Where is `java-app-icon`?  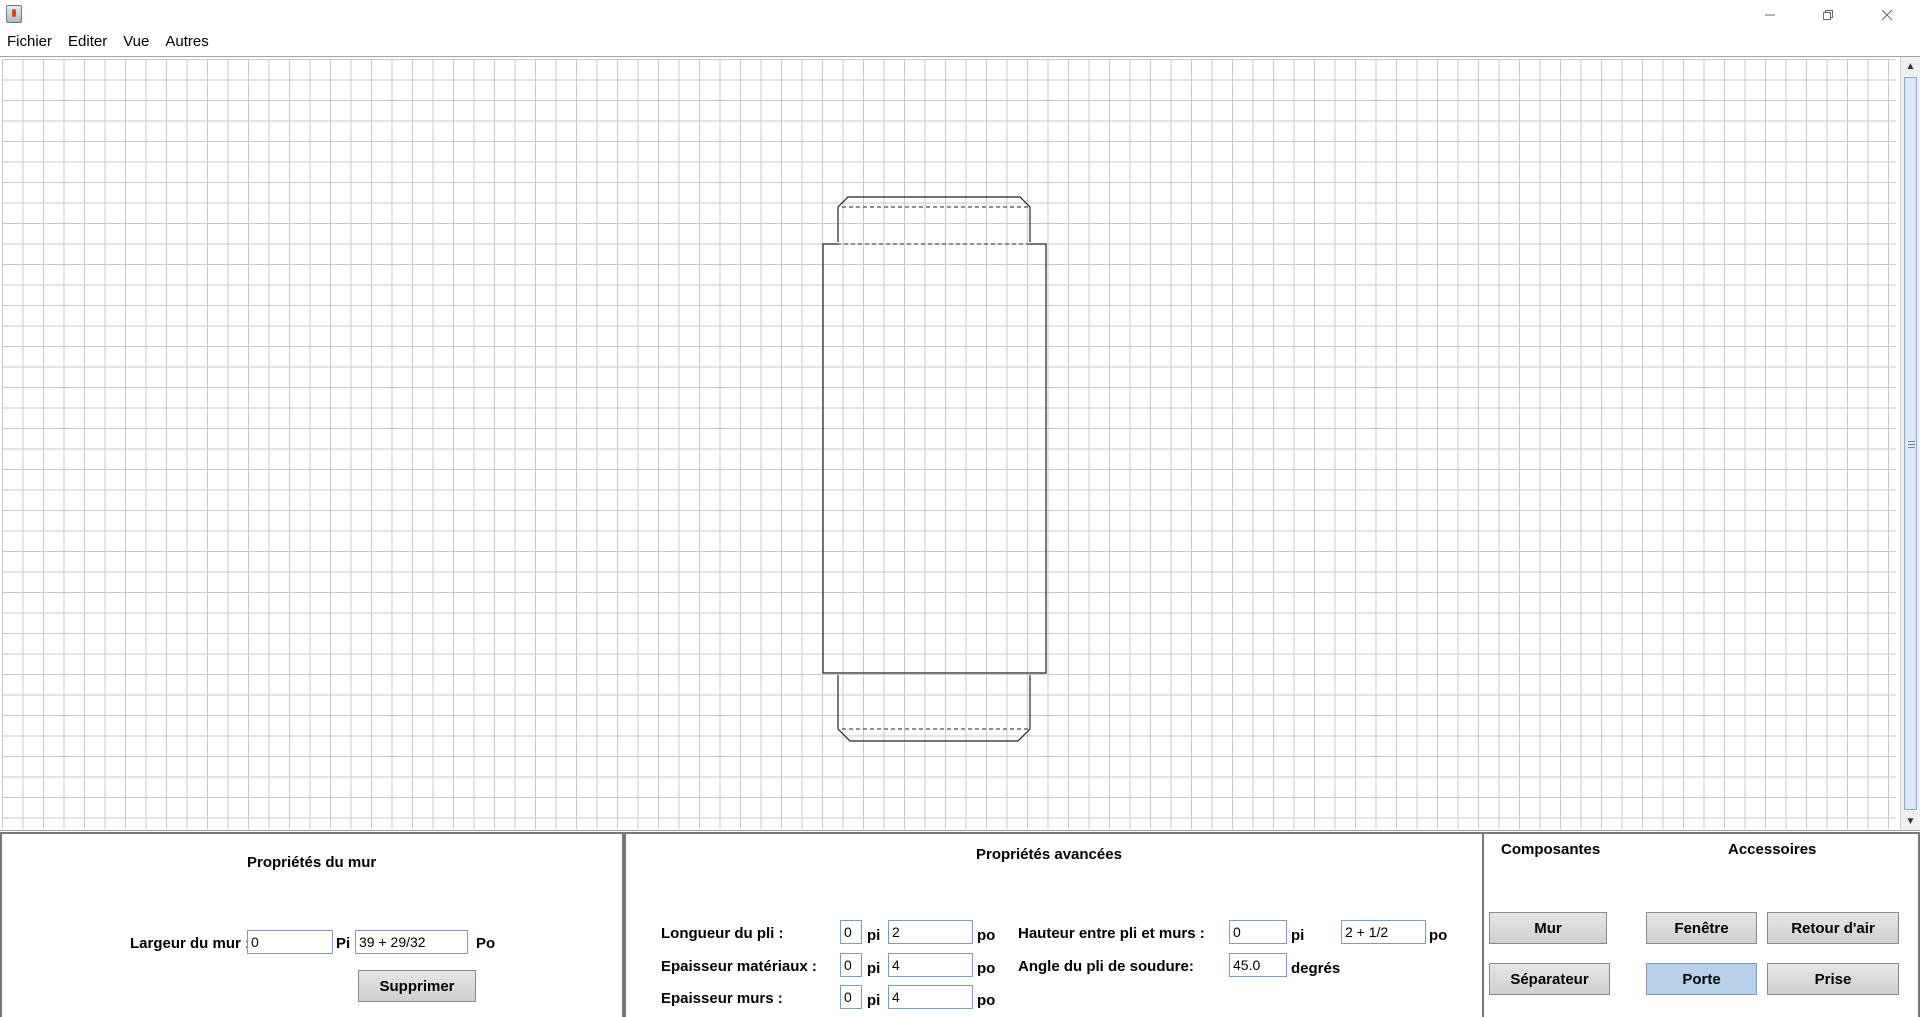
java-app-icon is located at coordinates (14, 14).